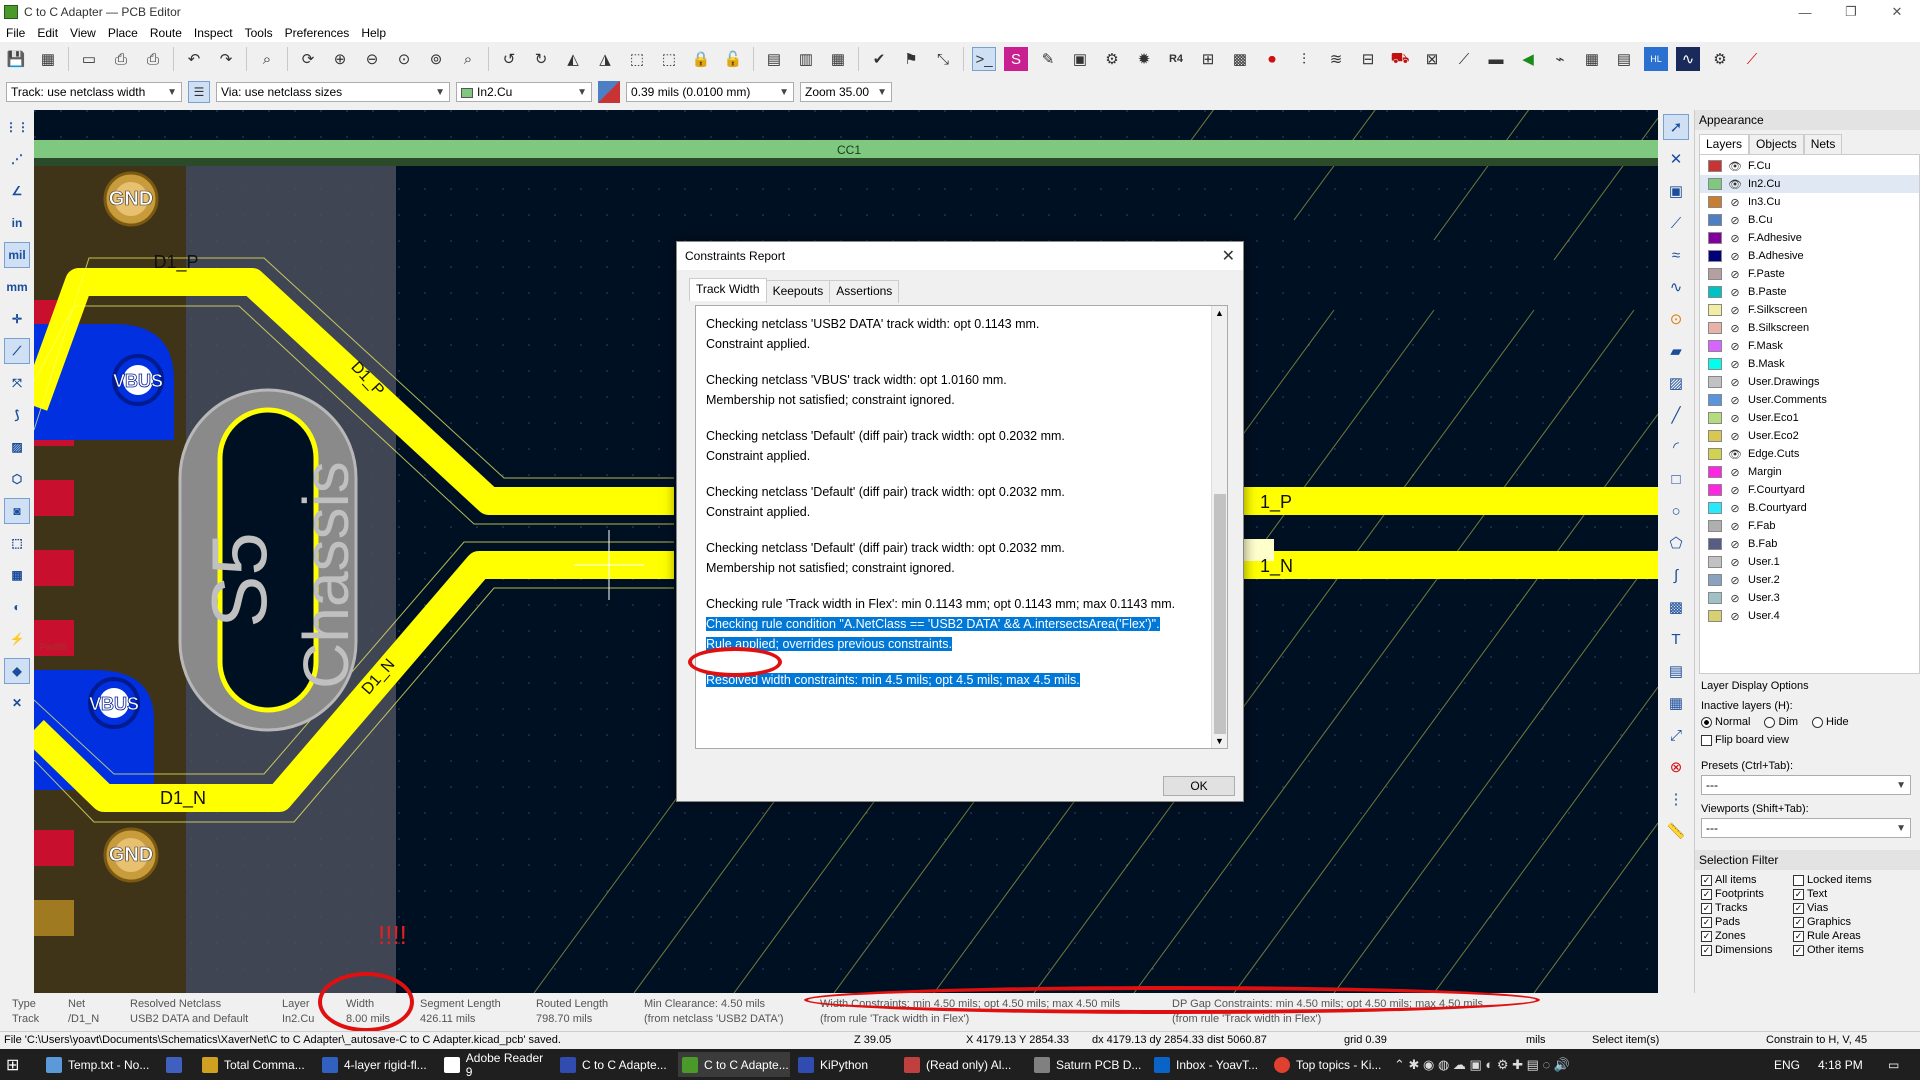 The height and width of the screenshot is (1080, 1920). Describe the element at coordinates (1809, 184) in the screenshot. I see `layer-row: 👁 In2.Cu` at that location.